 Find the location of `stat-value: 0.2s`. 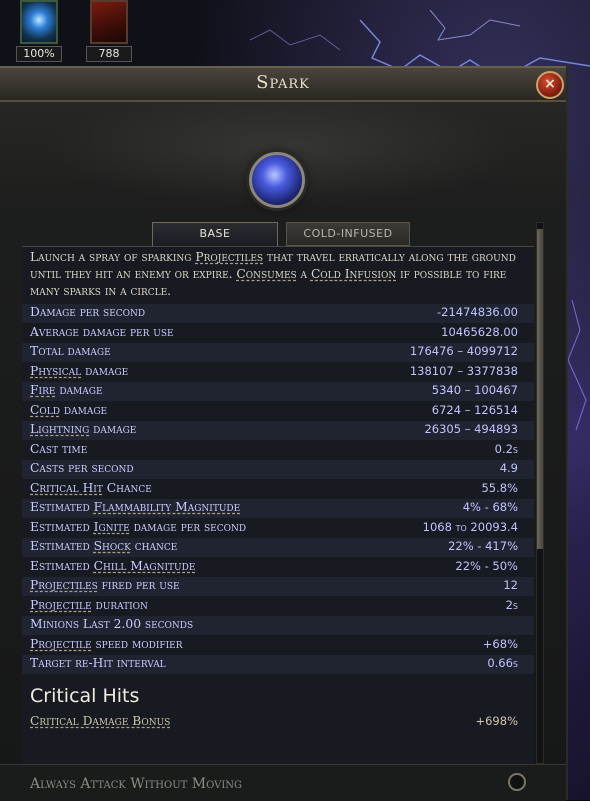

stat-value: 0.2s is located at coordinates (506, 448).